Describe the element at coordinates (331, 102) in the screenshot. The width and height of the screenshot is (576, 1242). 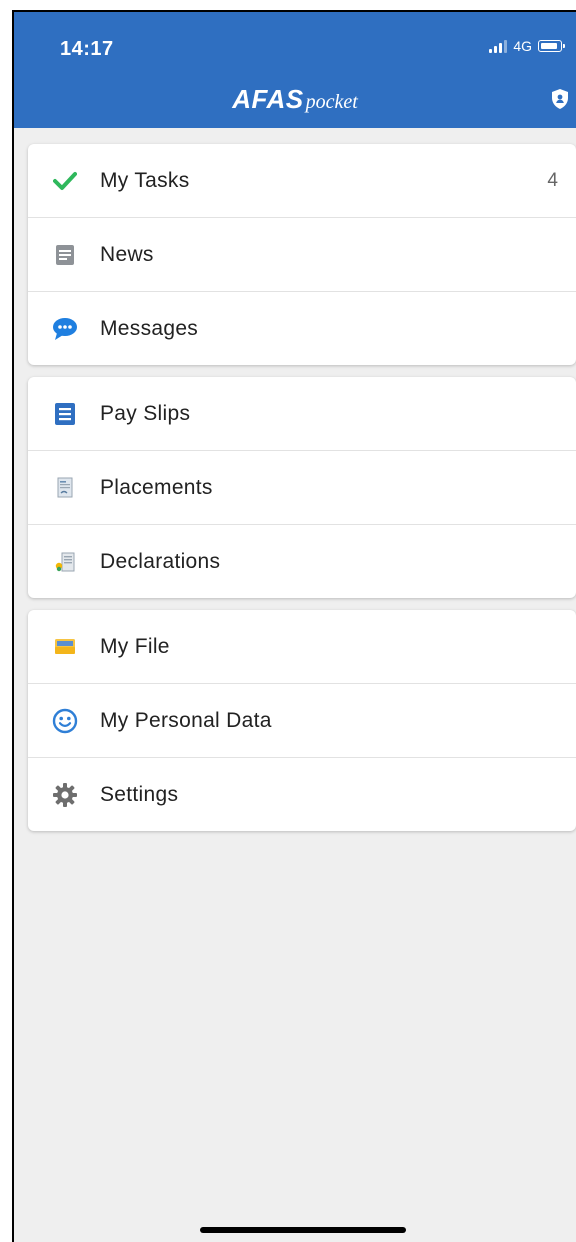
I see `logo-sub: pocket` at that location.